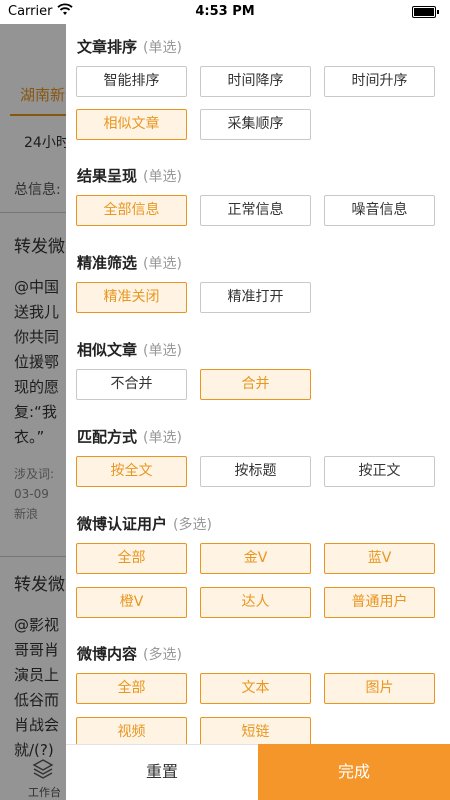 The width and height of the screenshot is (450, 800). What do you see at coordinates (255, 297) in the screenshot?
I see `option-precise-on: 精准打开` at bounding box center [255, 297].